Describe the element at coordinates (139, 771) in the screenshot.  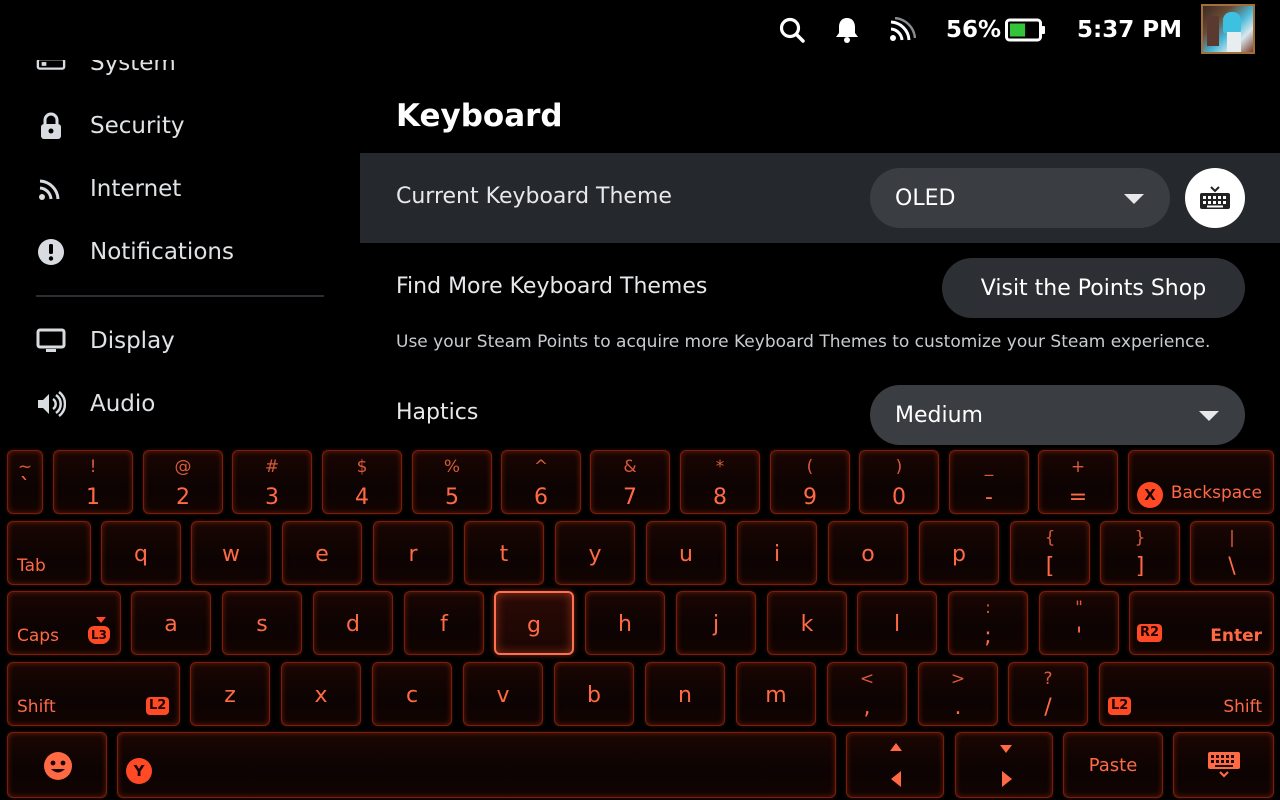
I see `y-button-badge: Y` at that location.